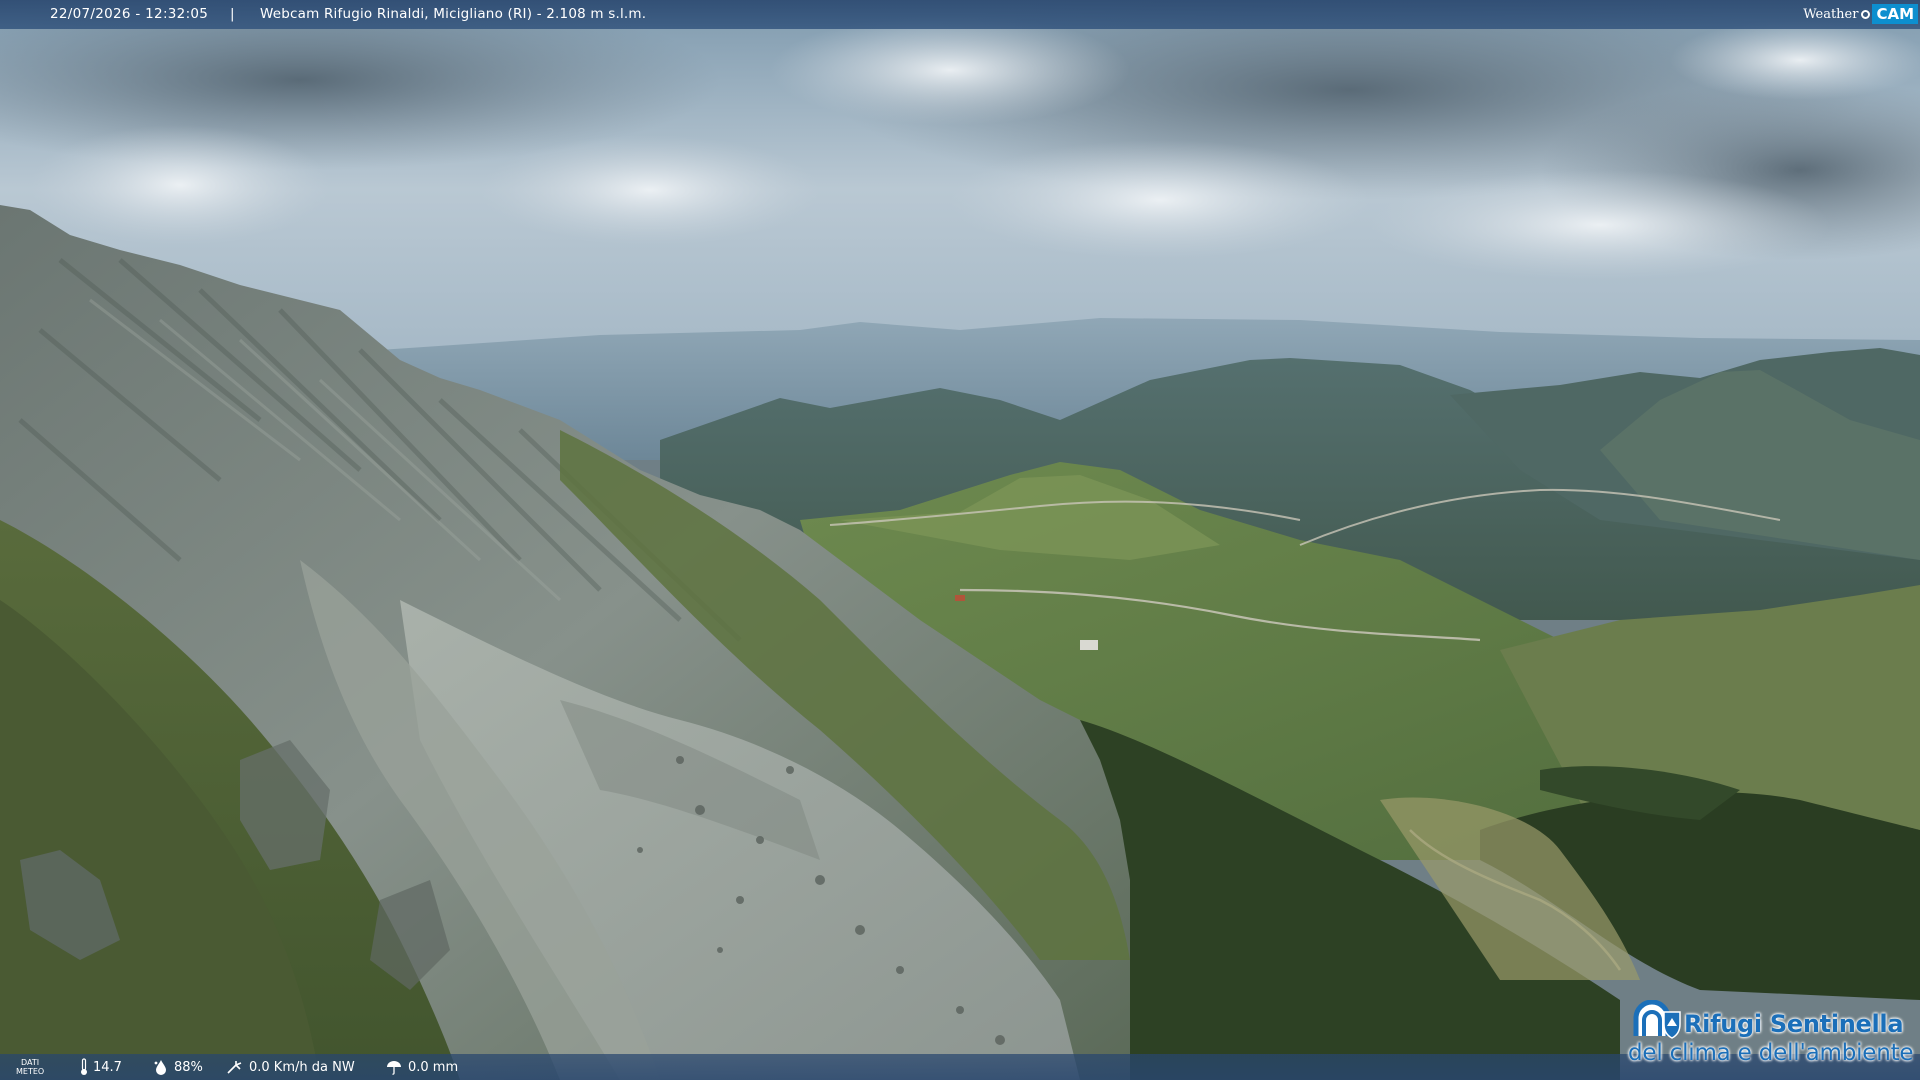 The height and width of the screenshot is (1080, 1920). I want to click on wind-reading: 0.0 Km/h da NW, so click(290, 1067).